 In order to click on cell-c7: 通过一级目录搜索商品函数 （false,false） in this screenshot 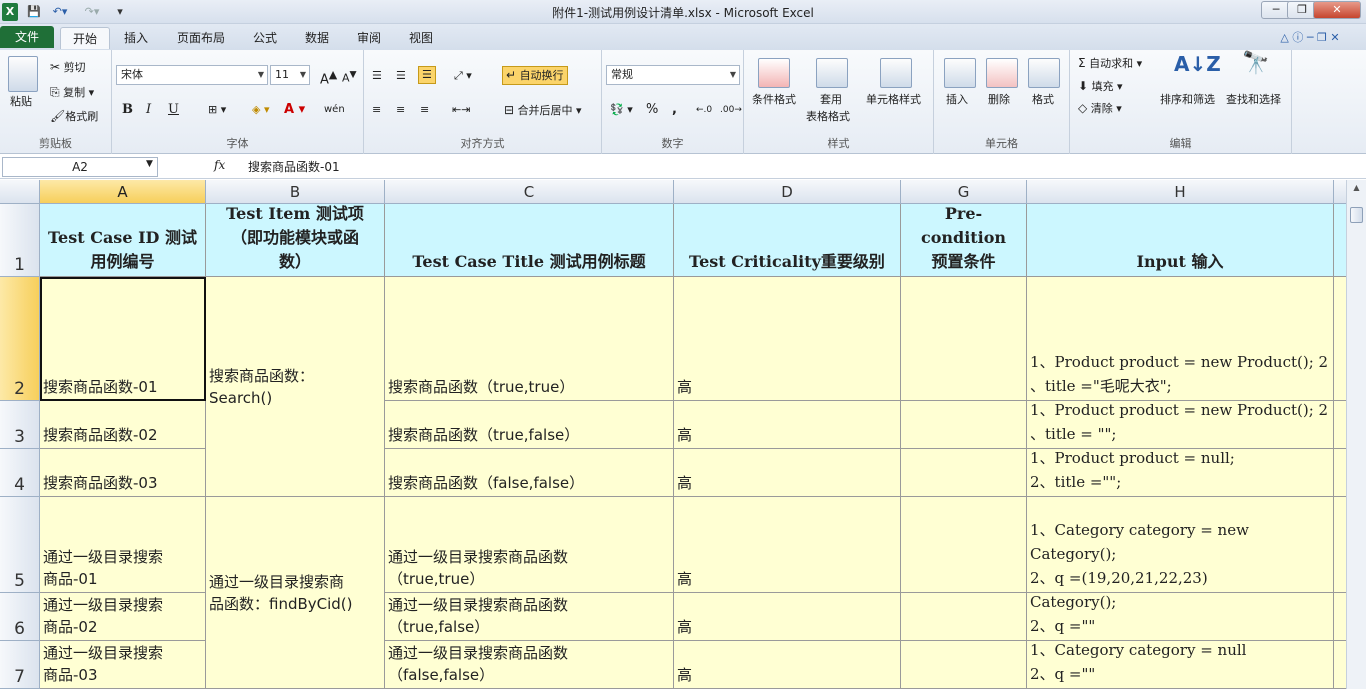, I will do `click(529, 665)`.